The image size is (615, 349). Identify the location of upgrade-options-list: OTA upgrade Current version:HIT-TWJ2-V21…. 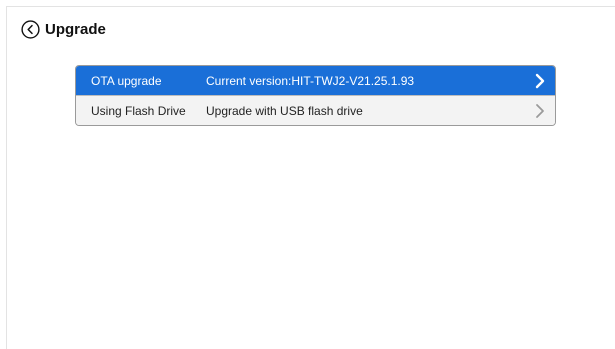
(315, 95).